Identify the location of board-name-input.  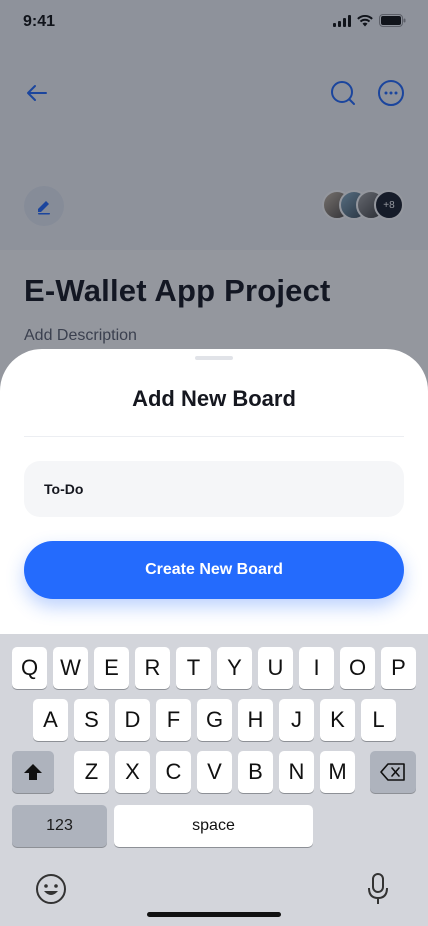
(214, 489).